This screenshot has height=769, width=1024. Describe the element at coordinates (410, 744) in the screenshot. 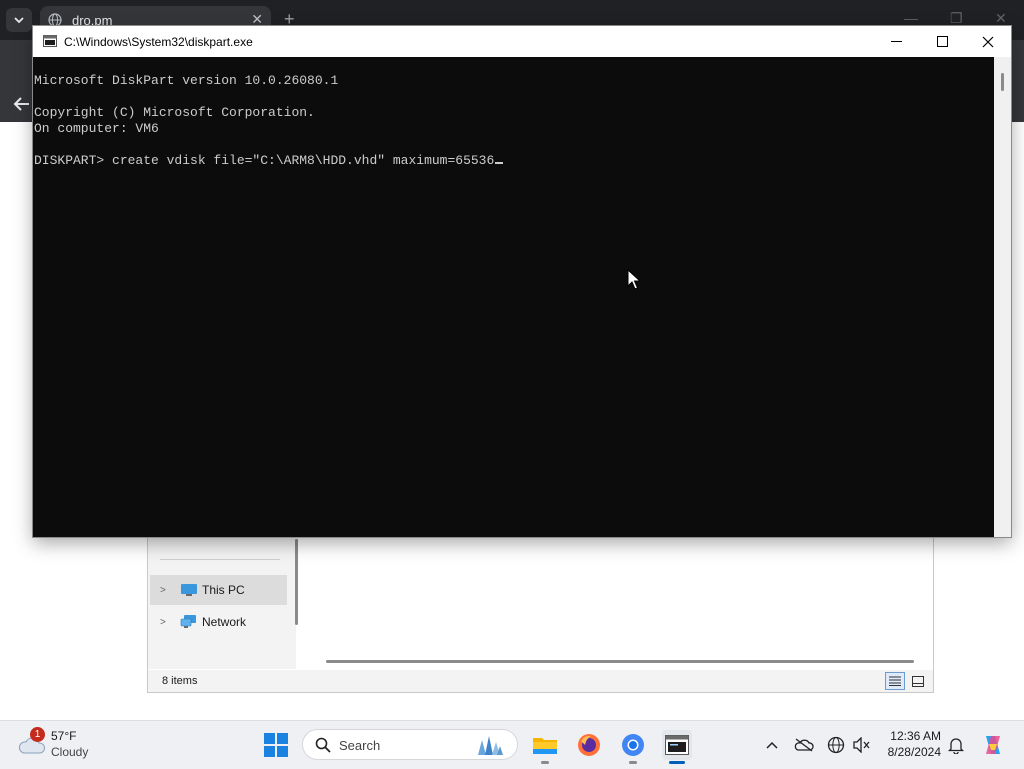

I see `taskbar-search-box: Search` at that location.